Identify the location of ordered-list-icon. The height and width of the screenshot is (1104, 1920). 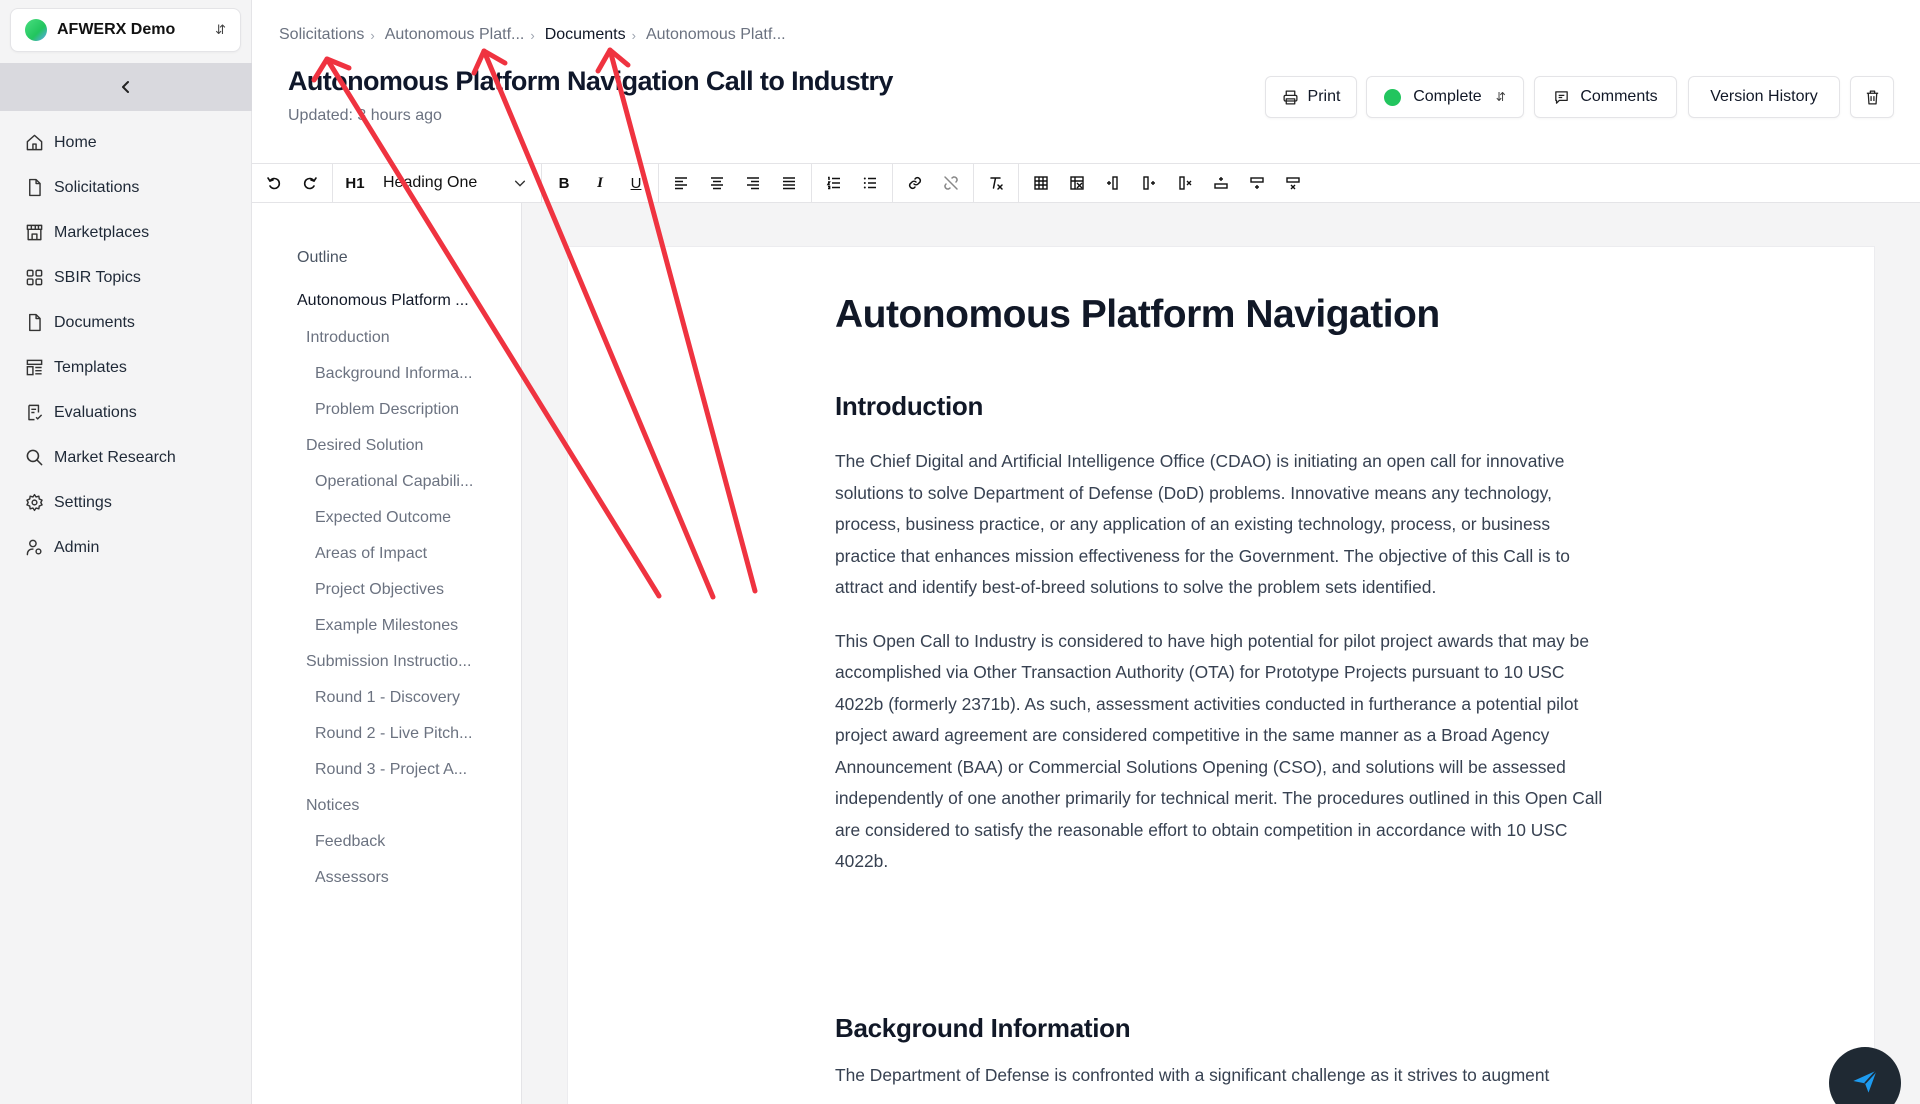
(833, 183).